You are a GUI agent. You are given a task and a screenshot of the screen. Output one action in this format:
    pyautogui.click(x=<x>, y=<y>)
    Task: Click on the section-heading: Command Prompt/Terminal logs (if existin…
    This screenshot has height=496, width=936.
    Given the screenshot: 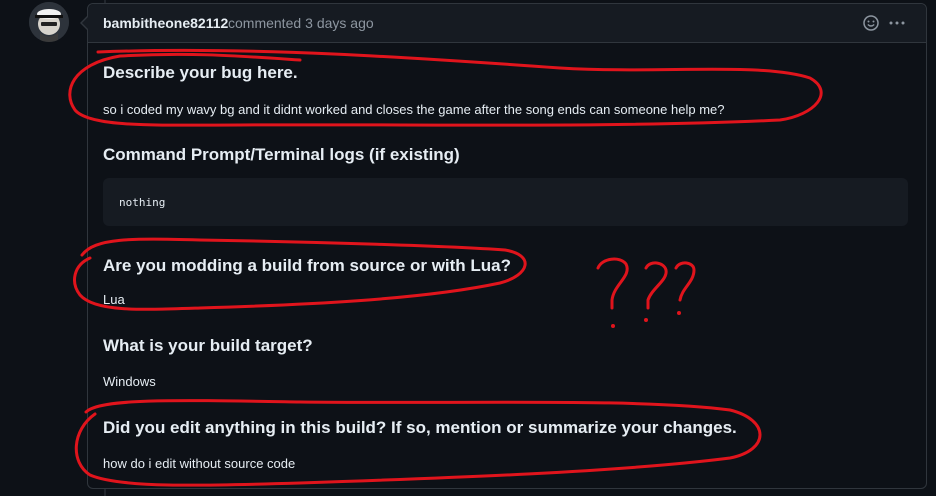 What is the action you would take?
    pyautogui.click(x=281, y=154)
    